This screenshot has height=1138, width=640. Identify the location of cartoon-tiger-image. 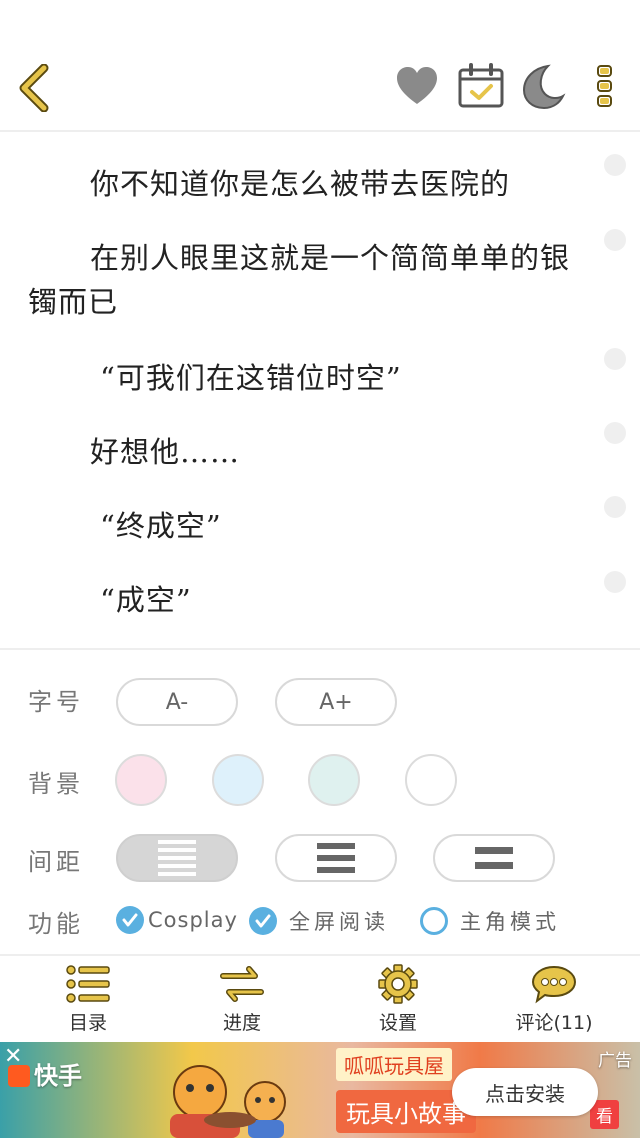
(228, 1101).